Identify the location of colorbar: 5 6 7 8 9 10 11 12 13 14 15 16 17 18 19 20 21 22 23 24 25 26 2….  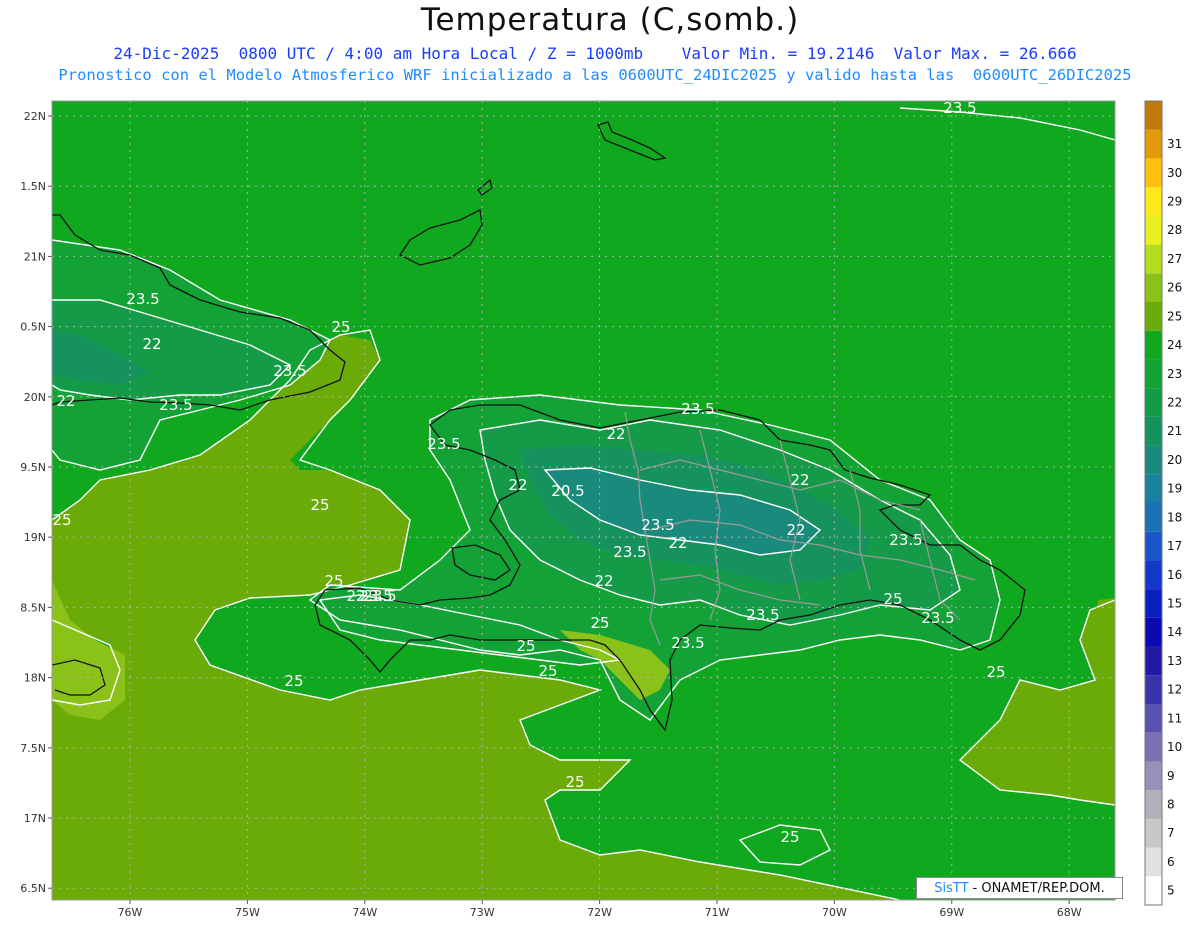
(1163, 503).